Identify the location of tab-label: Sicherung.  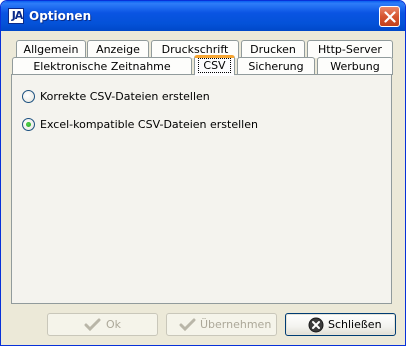
(276, 66).